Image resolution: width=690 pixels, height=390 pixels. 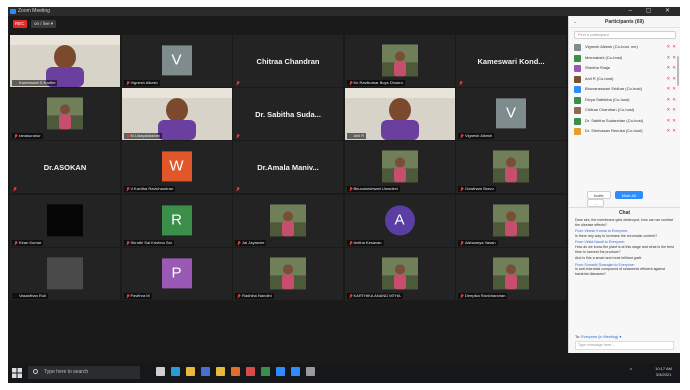 I want to click on profile-picture, so click(x=399, y=60).